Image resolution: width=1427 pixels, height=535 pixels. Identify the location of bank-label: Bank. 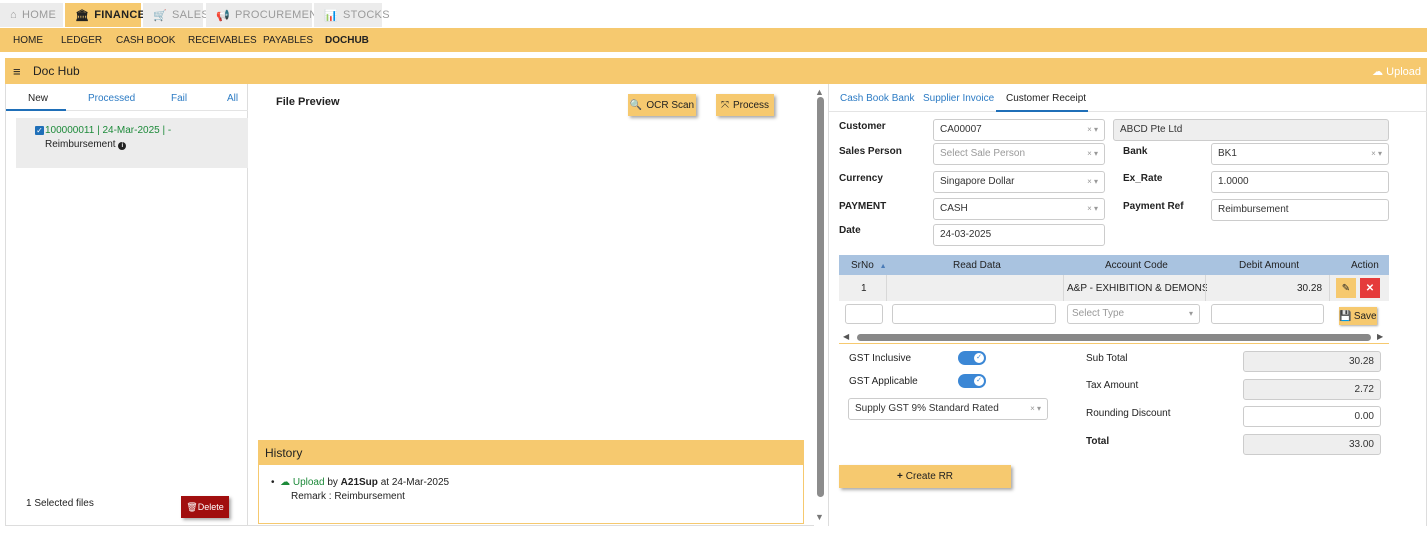
(1135, 151).